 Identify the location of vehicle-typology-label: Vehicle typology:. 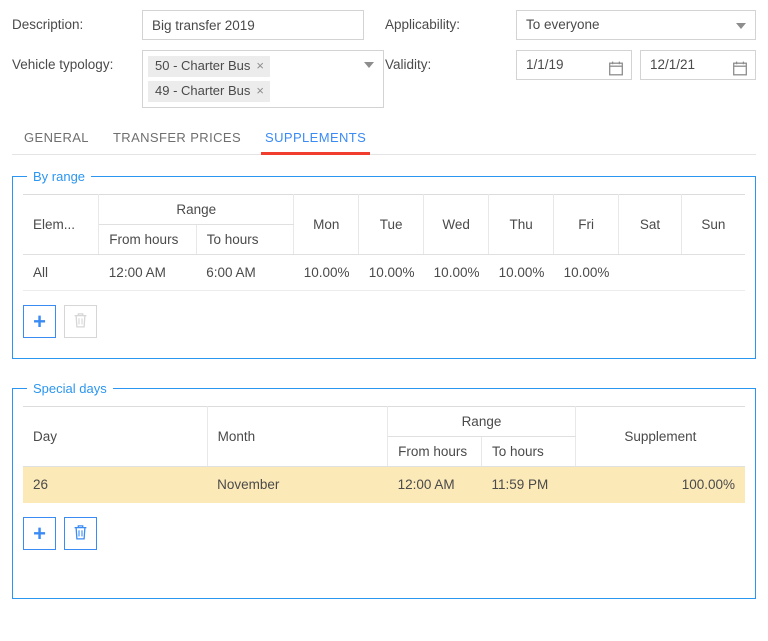
(63, 64).